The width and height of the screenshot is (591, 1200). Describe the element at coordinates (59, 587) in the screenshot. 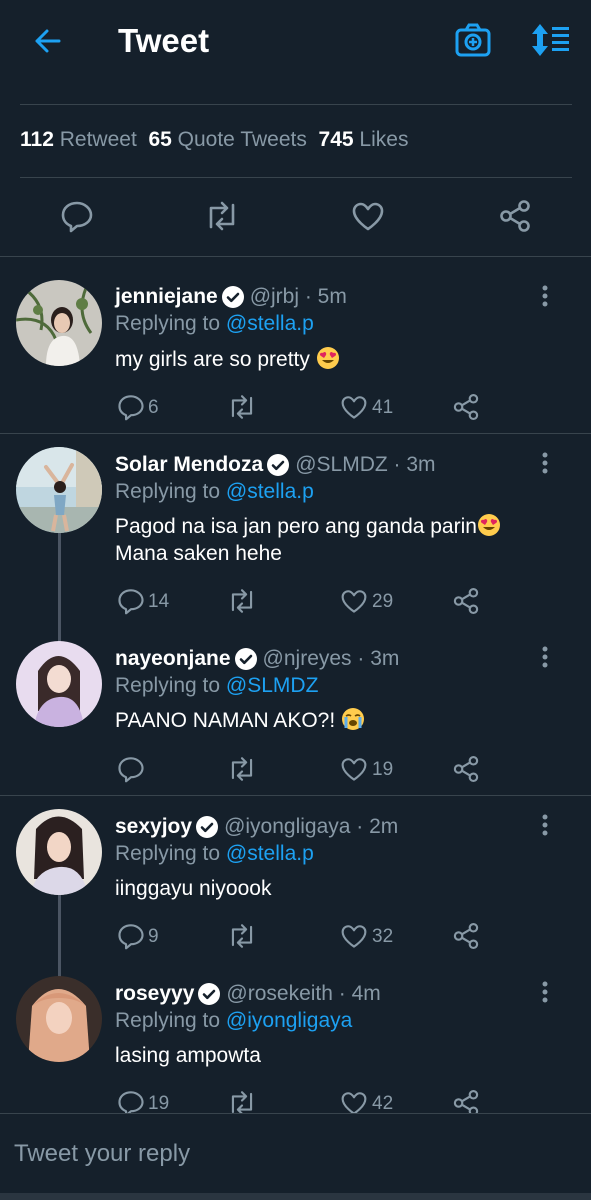

I see `thread-line` at that location.